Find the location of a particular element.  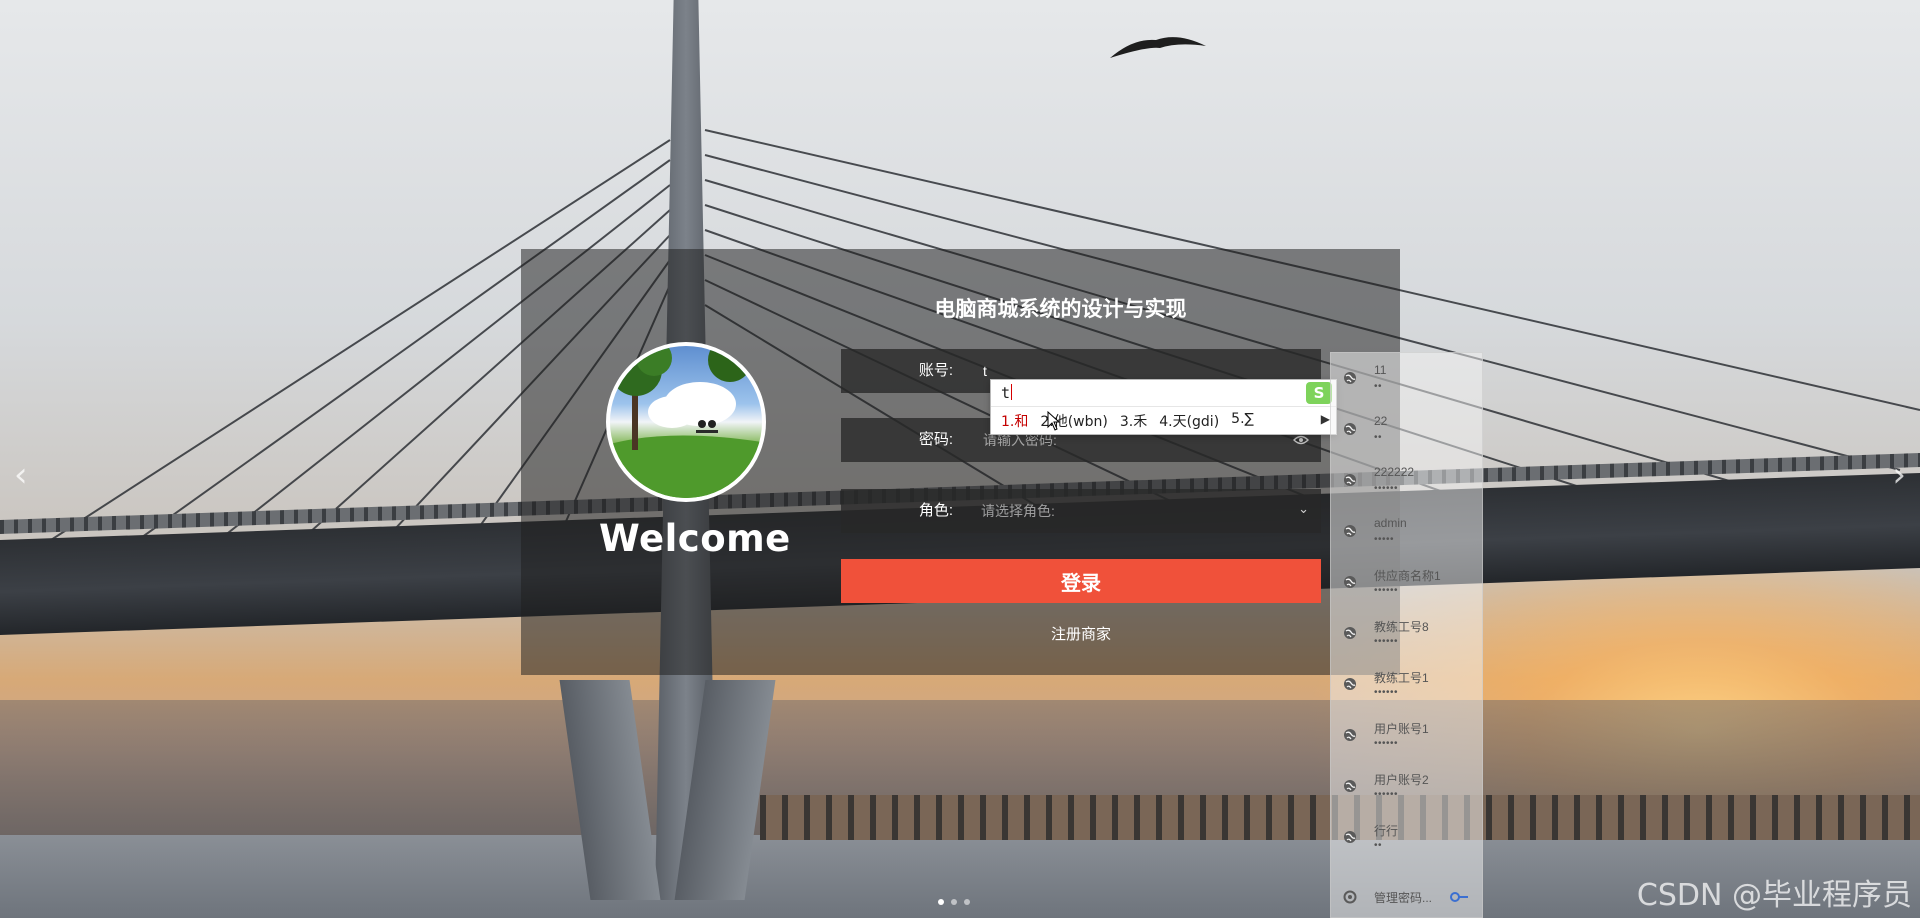

saved-username: 用户账号1 is located at coordinates (1401, 729).